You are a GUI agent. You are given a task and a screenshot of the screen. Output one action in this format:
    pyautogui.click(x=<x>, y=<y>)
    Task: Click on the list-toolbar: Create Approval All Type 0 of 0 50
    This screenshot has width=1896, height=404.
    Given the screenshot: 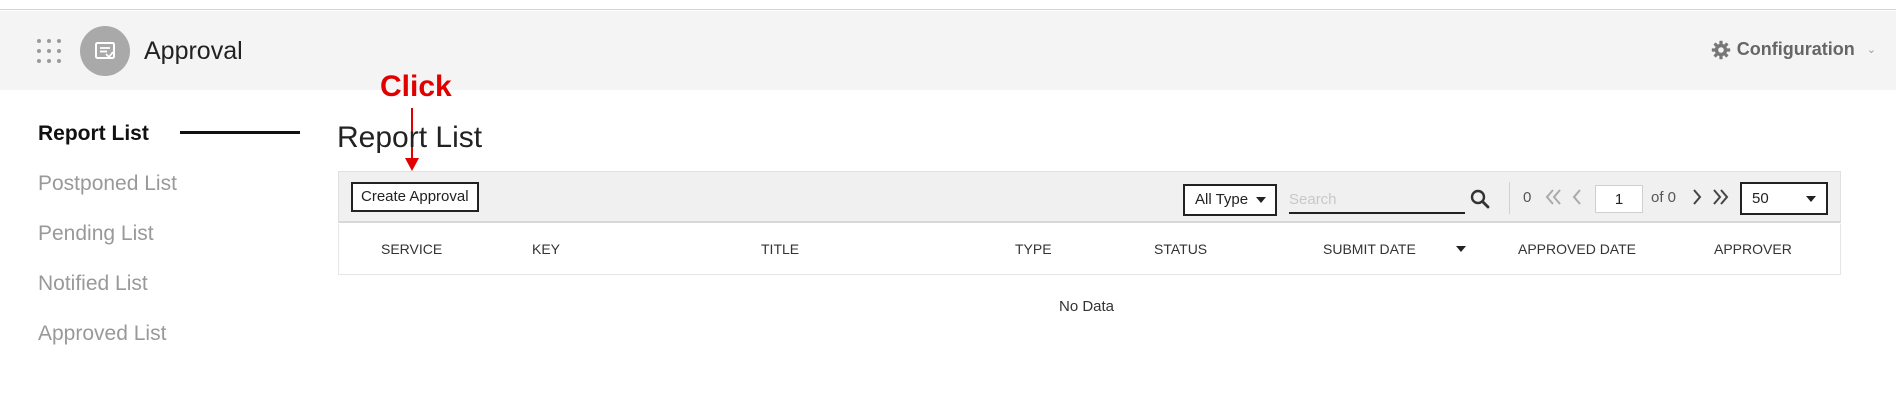 What is the action you would take?
    pyautogui.click(x=1089, y=197)
    